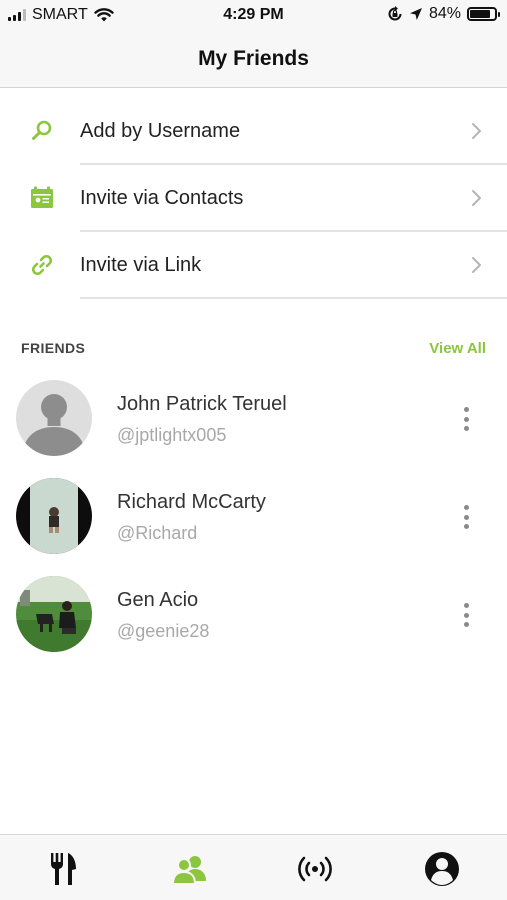 This screenshot has width=507, height=900. I want to click on friend-name: John Patrick Teruel, so click(202, 404).